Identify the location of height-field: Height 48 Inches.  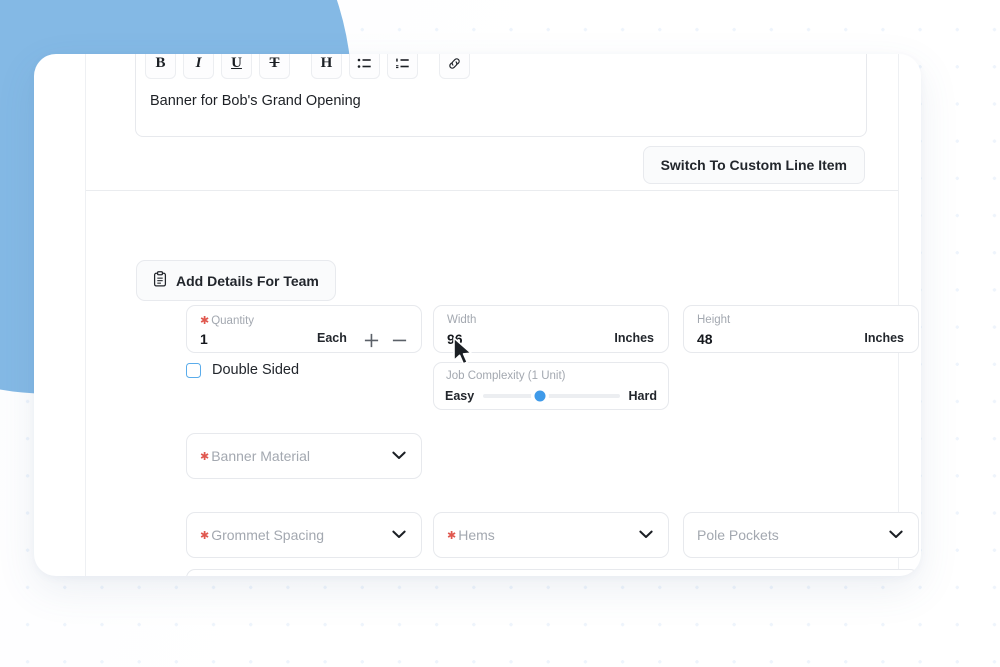
(801, 329).